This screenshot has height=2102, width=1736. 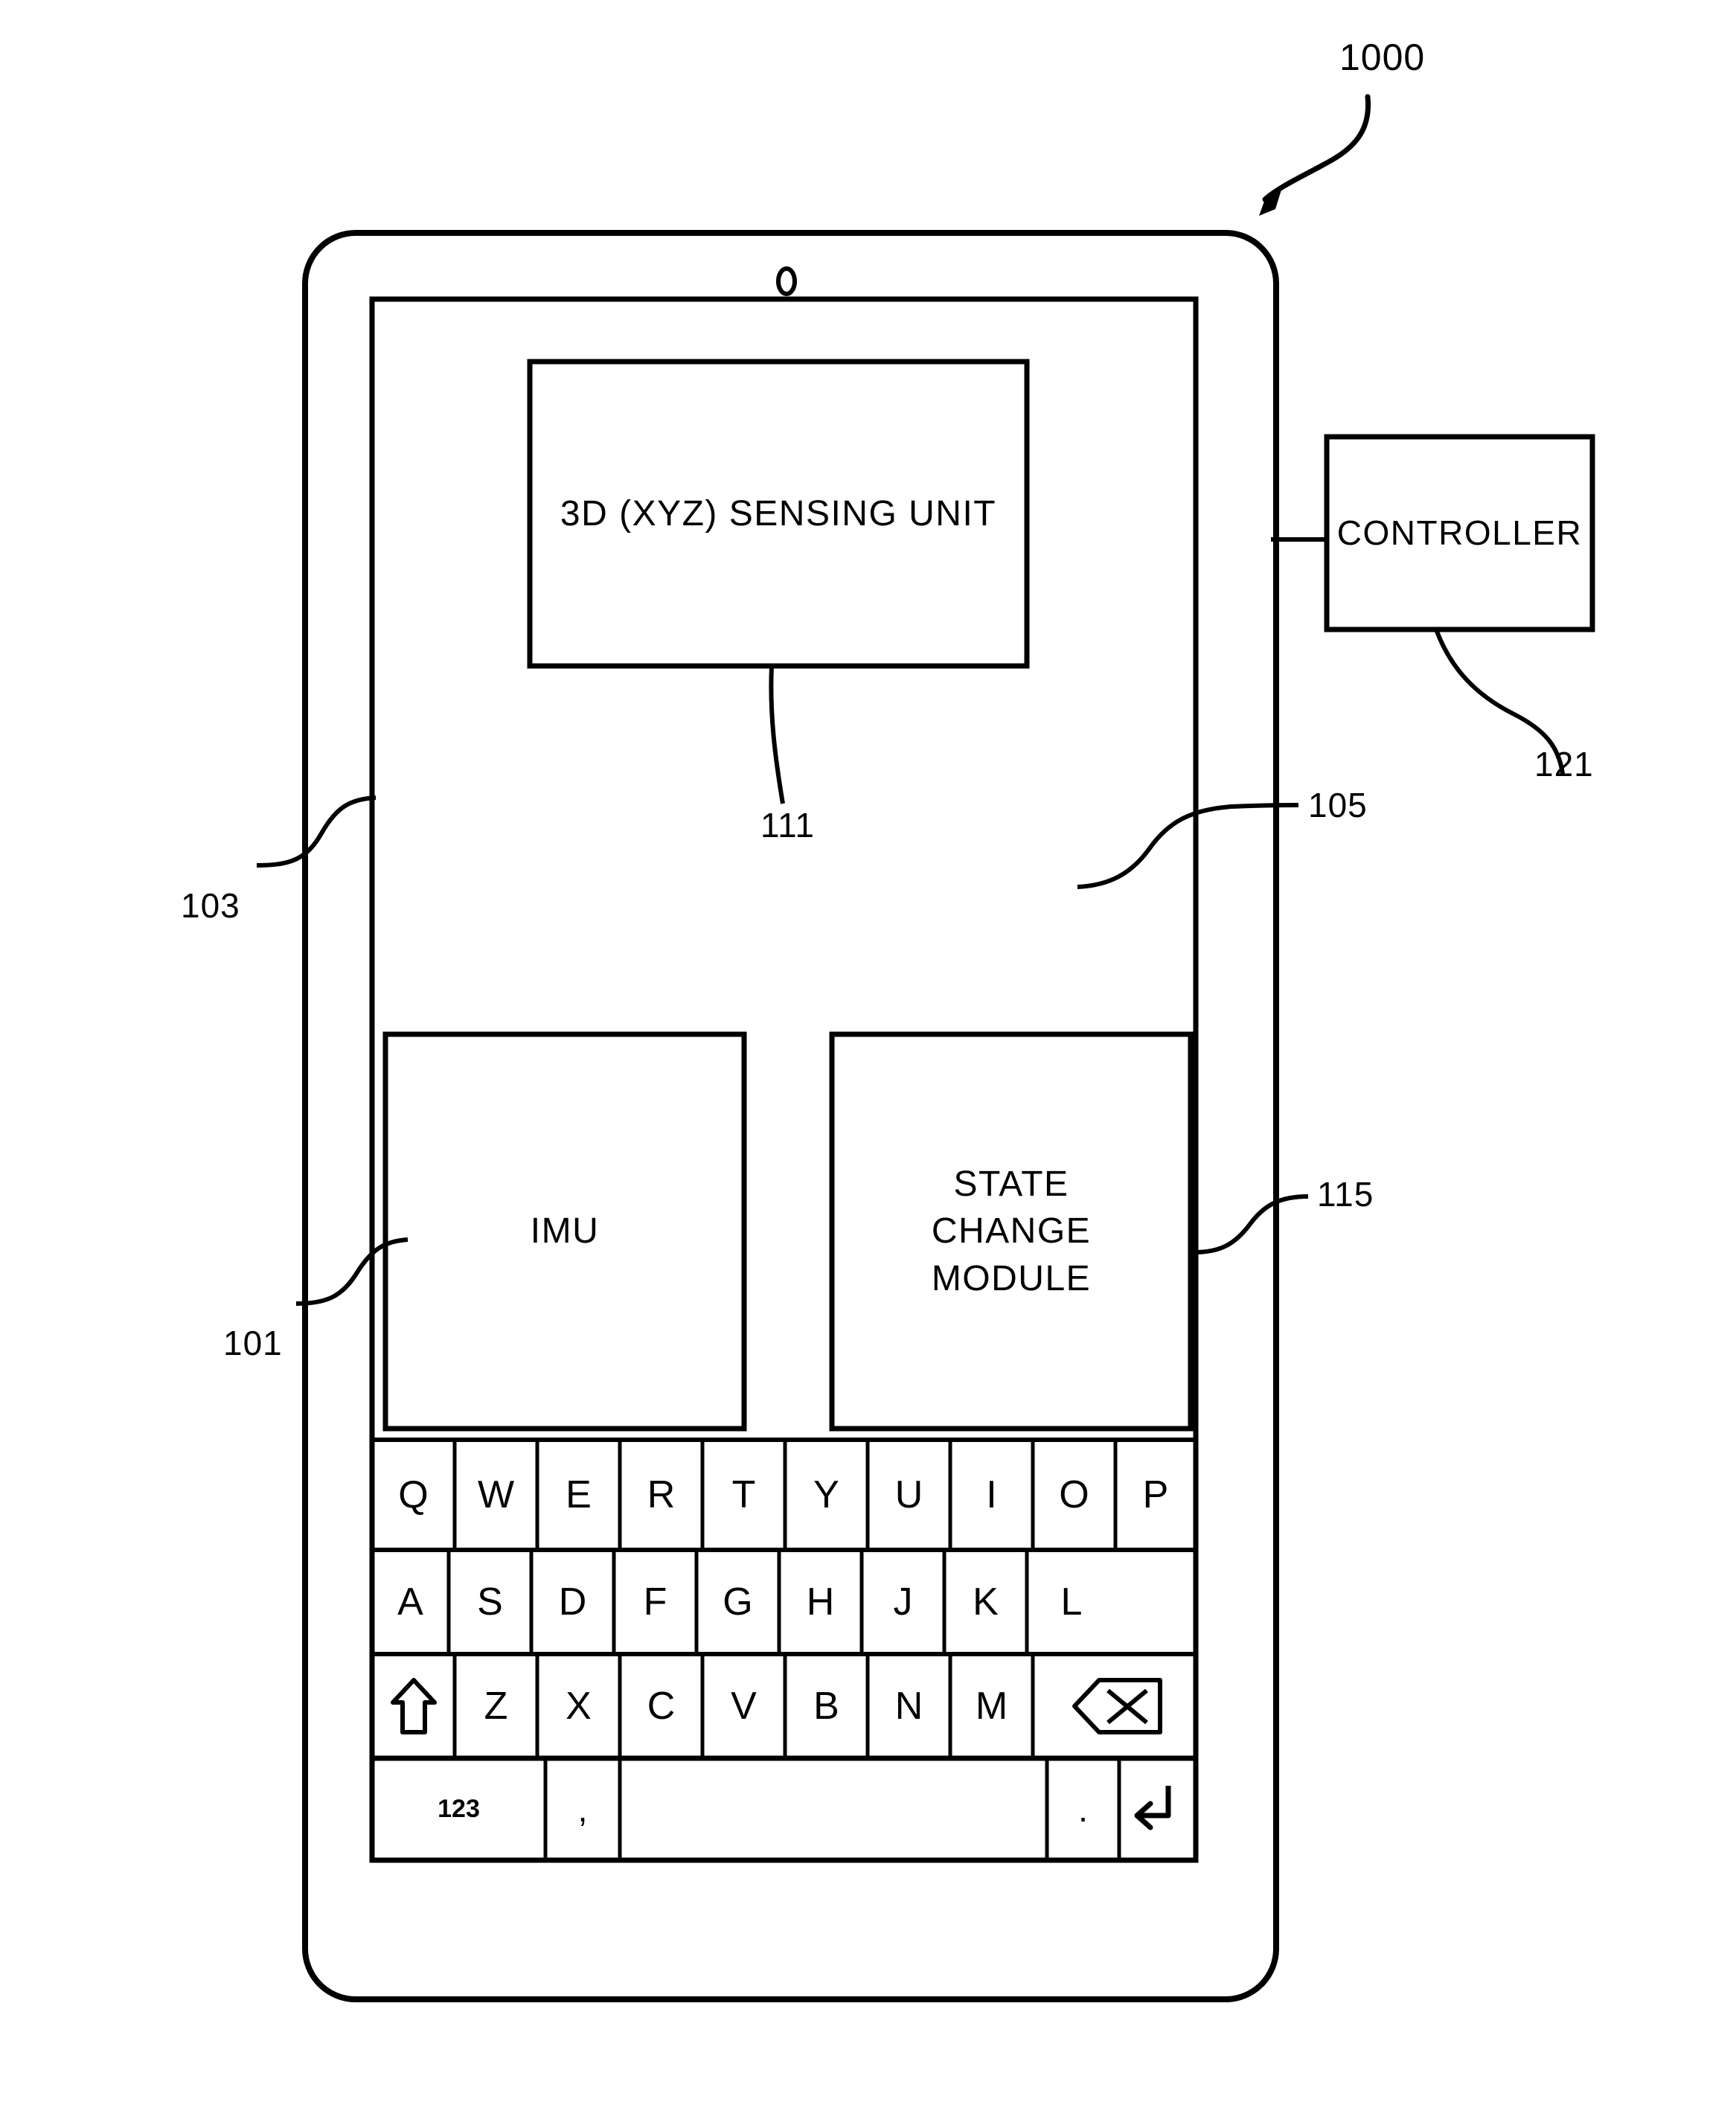 What do you see at coordinates (582, 1809) in the screenshot?
I see `key-comma: ,` at bounding box center [582, 1809].